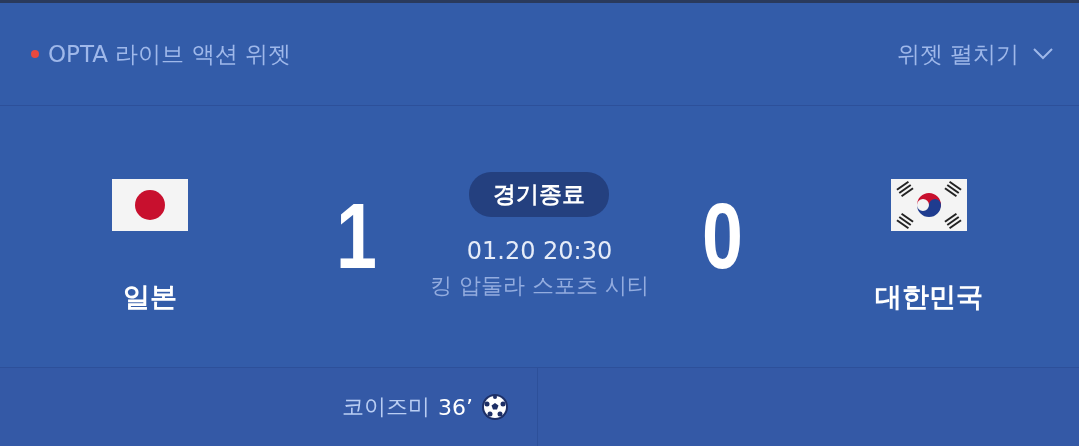  I want to click on widget-title: OPTA 라이브 액션 위젯, so click(169, 54).